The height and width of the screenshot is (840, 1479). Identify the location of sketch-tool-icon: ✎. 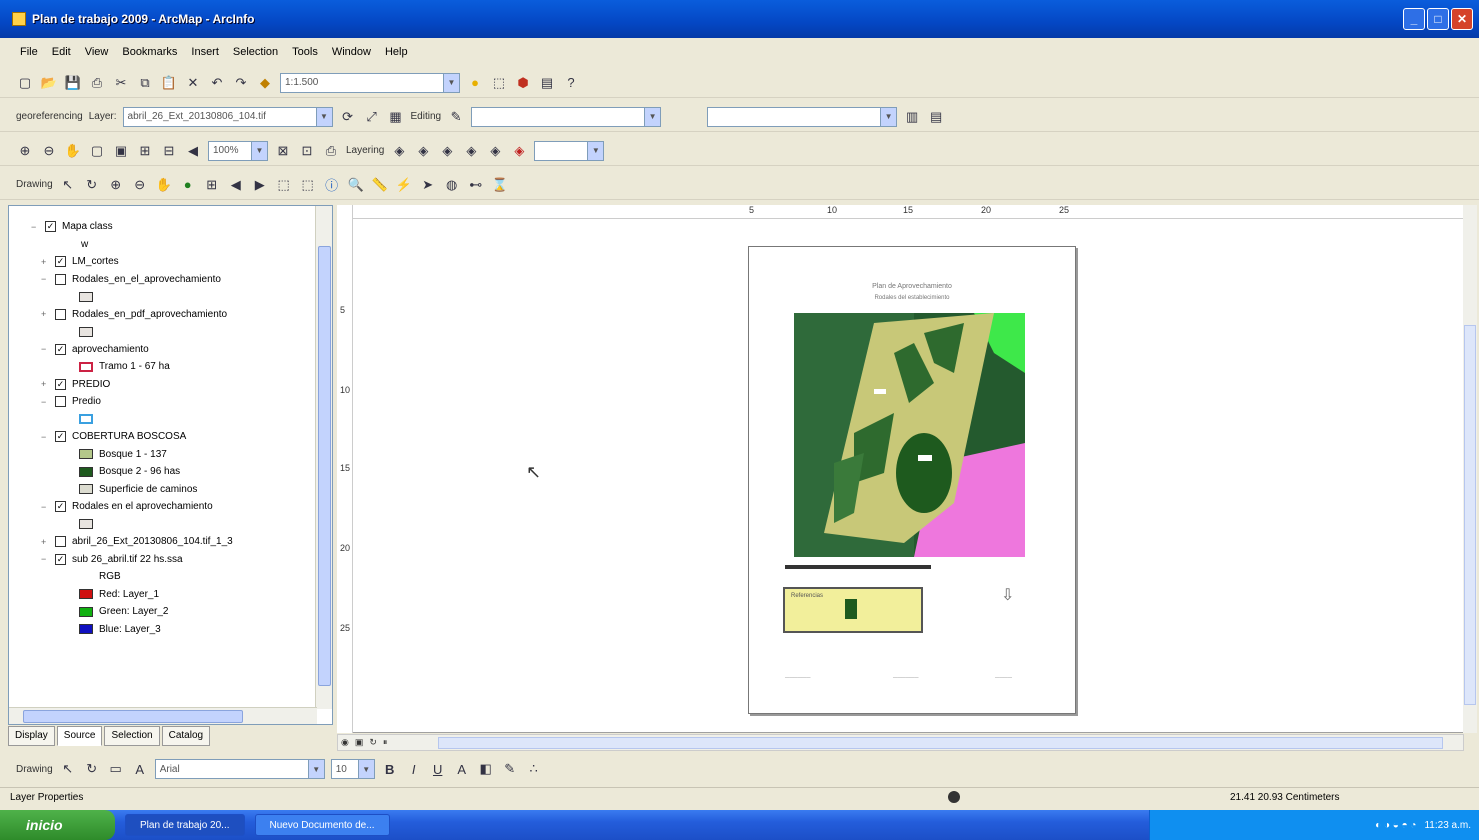
(456, 117).